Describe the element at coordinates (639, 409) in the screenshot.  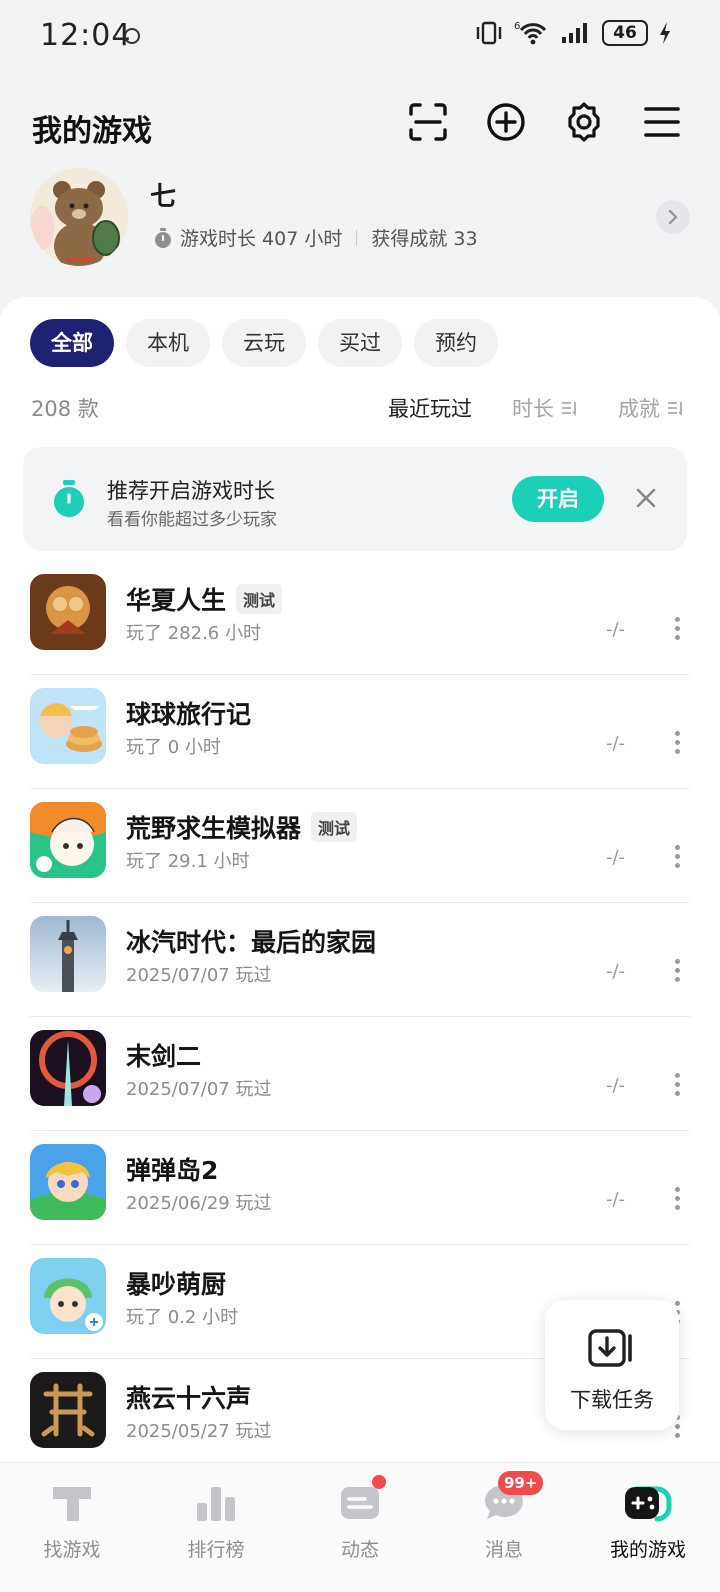
I see `sort-achievement-label: 成就` at that location.